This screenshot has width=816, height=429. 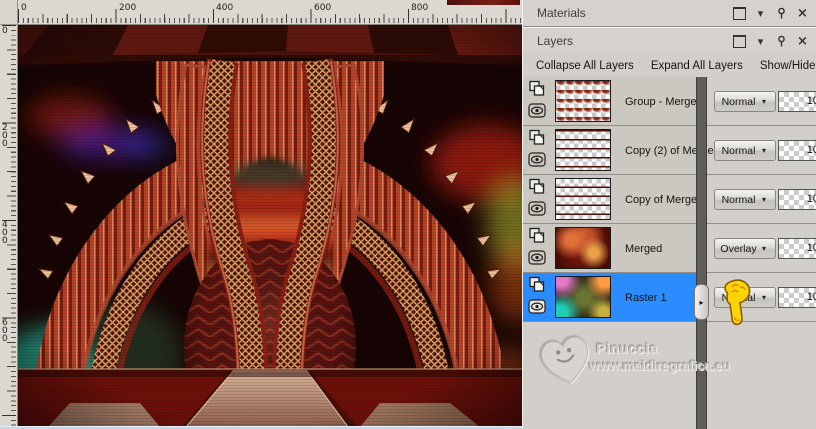 What do you see at coordinates (613, 101) in the screenshot?
I see `layer-row-group-merged: Group - Merged` at bounding box center [613, 101].